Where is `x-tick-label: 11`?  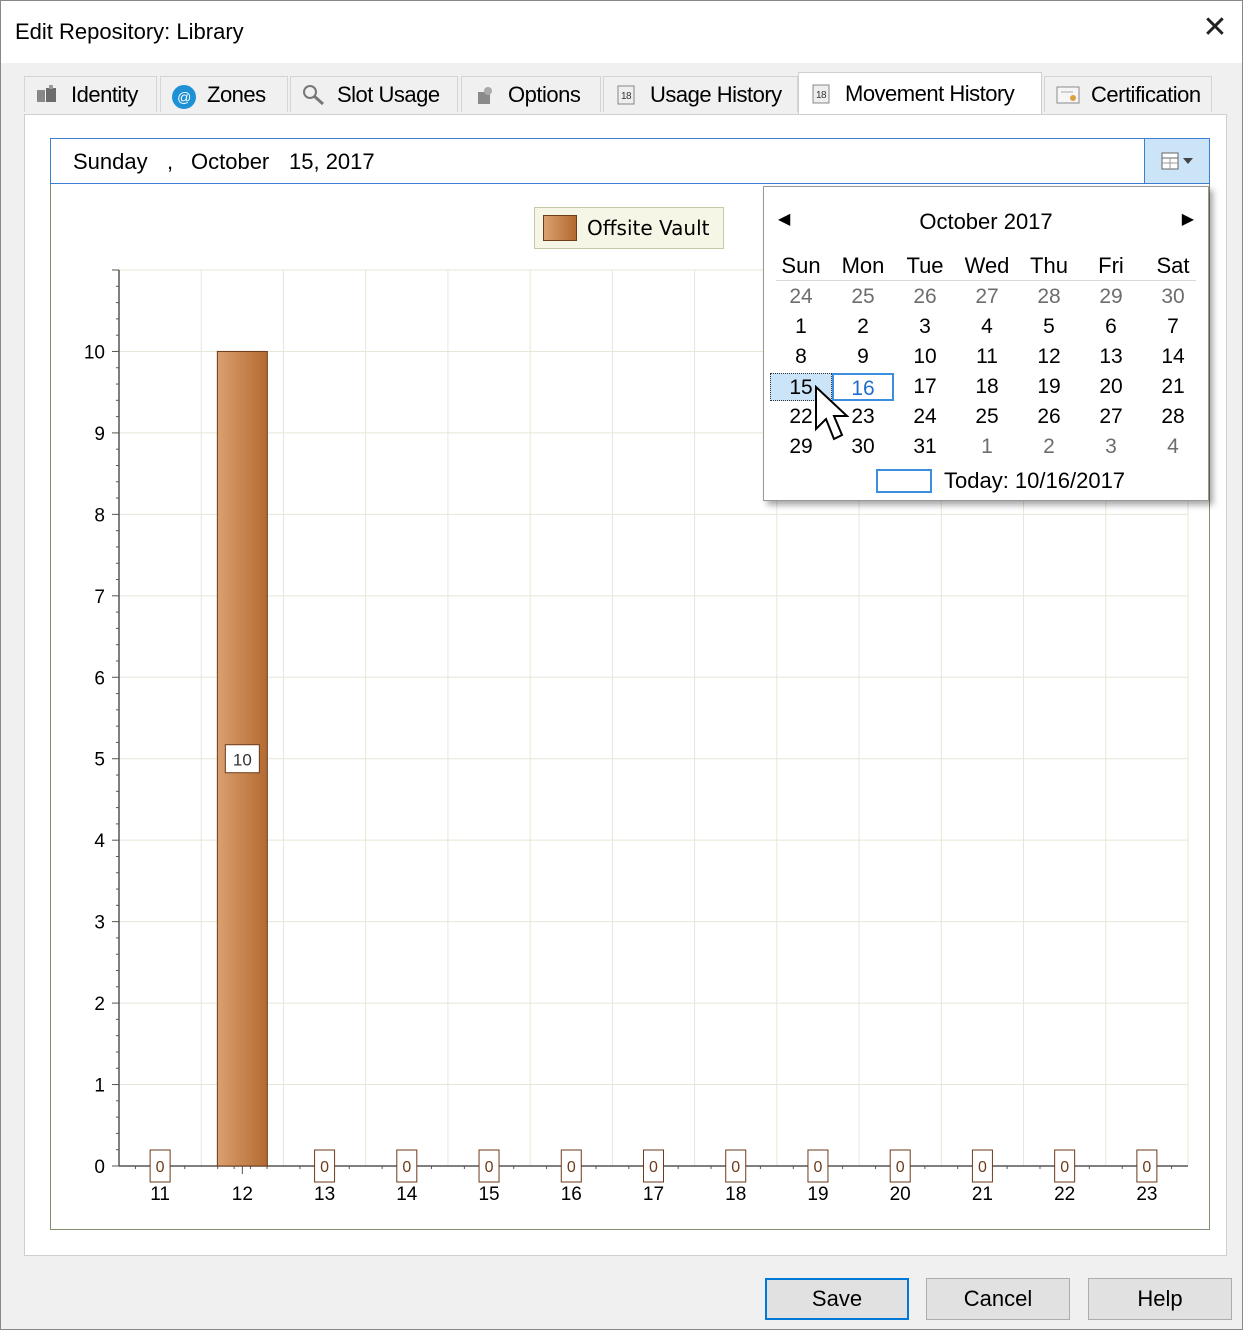
x-tick-label: 11 is located at coordinates (160, 1194).